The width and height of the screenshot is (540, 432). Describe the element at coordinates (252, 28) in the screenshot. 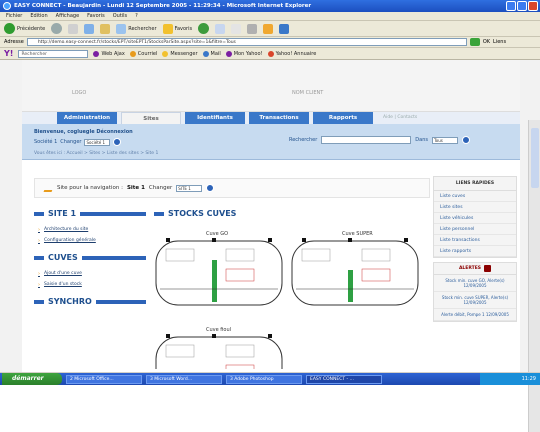

I see `print-icon` at that location.